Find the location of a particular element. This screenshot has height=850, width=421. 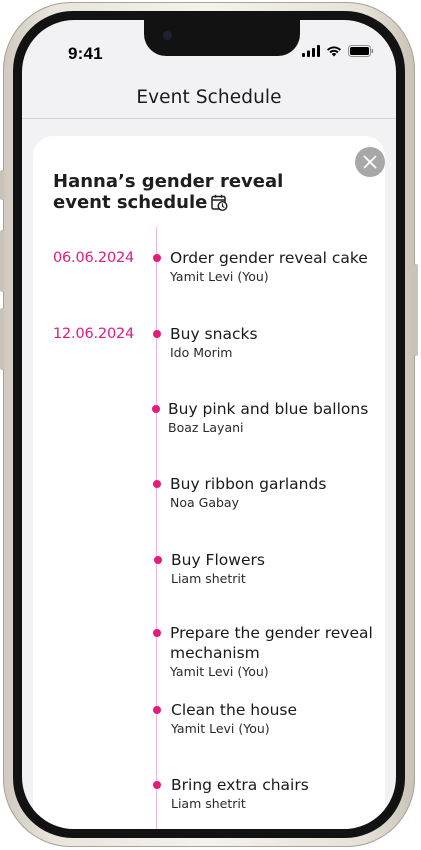

timeline-task: Buy snacks Ido Morim is located at coordinates (282, 342).